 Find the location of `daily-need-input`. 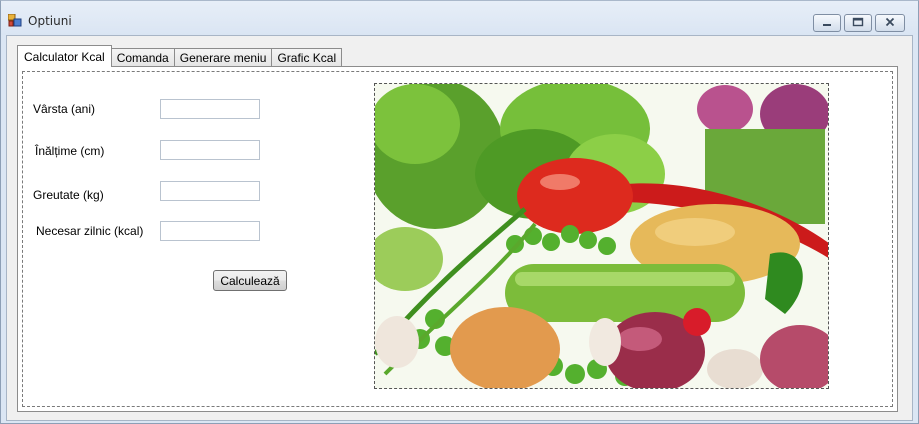

daily-need-input is located at coordinates (210, 231).